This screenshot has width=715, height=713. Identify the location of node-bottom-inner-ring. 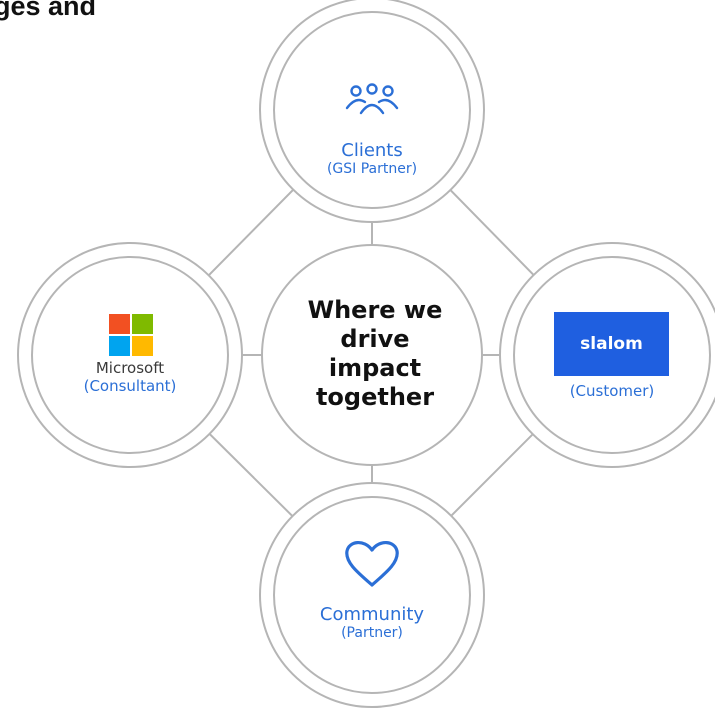
(372, 595).